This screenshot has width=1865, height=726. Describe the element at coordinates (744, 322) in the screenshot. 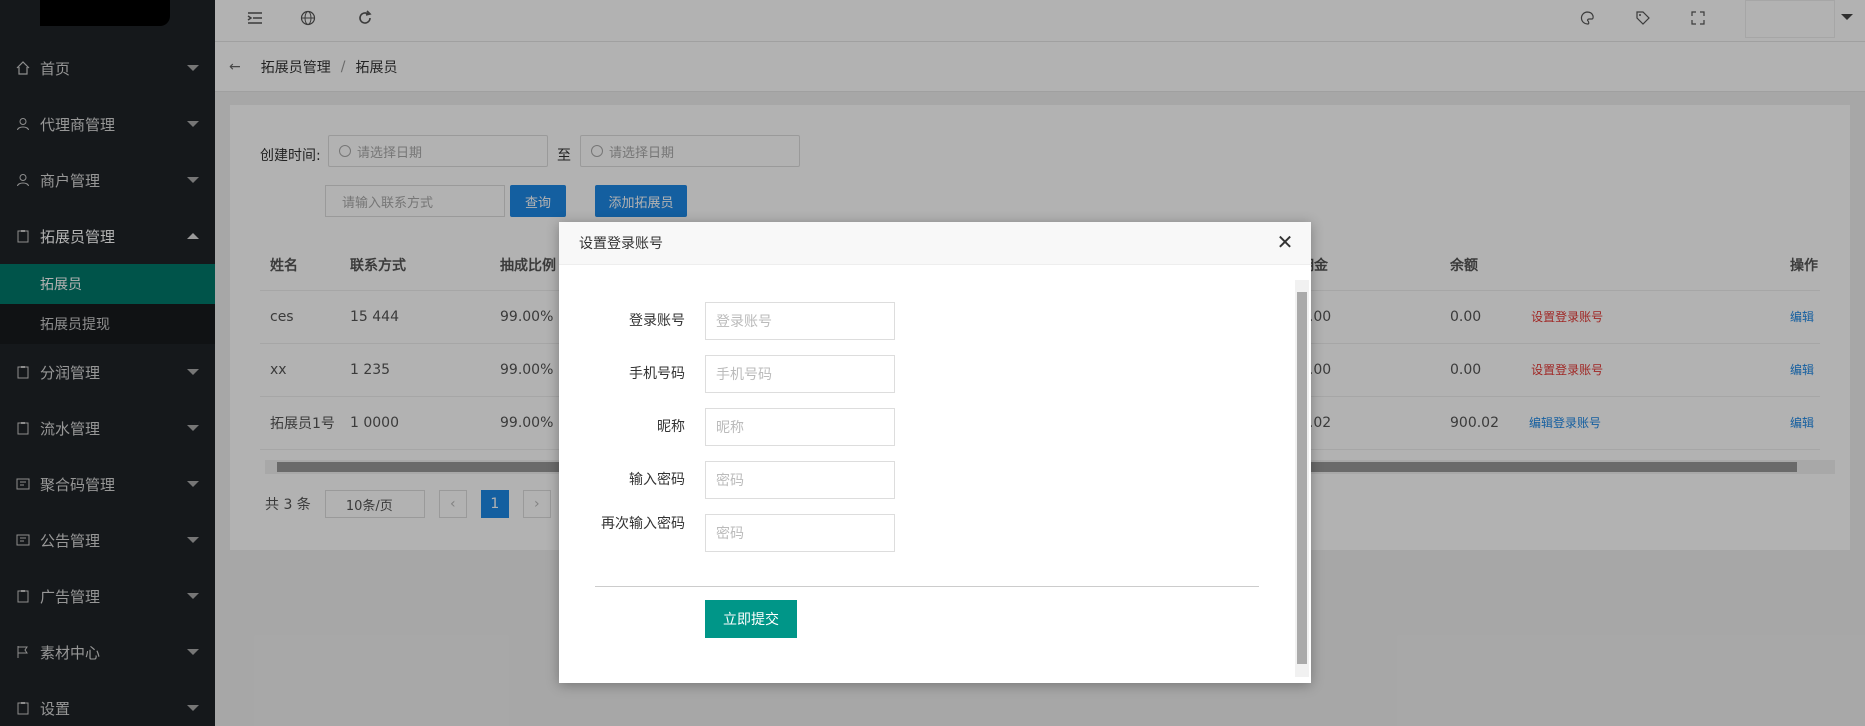

I see `input-placeholder: 登录账号` at that location.